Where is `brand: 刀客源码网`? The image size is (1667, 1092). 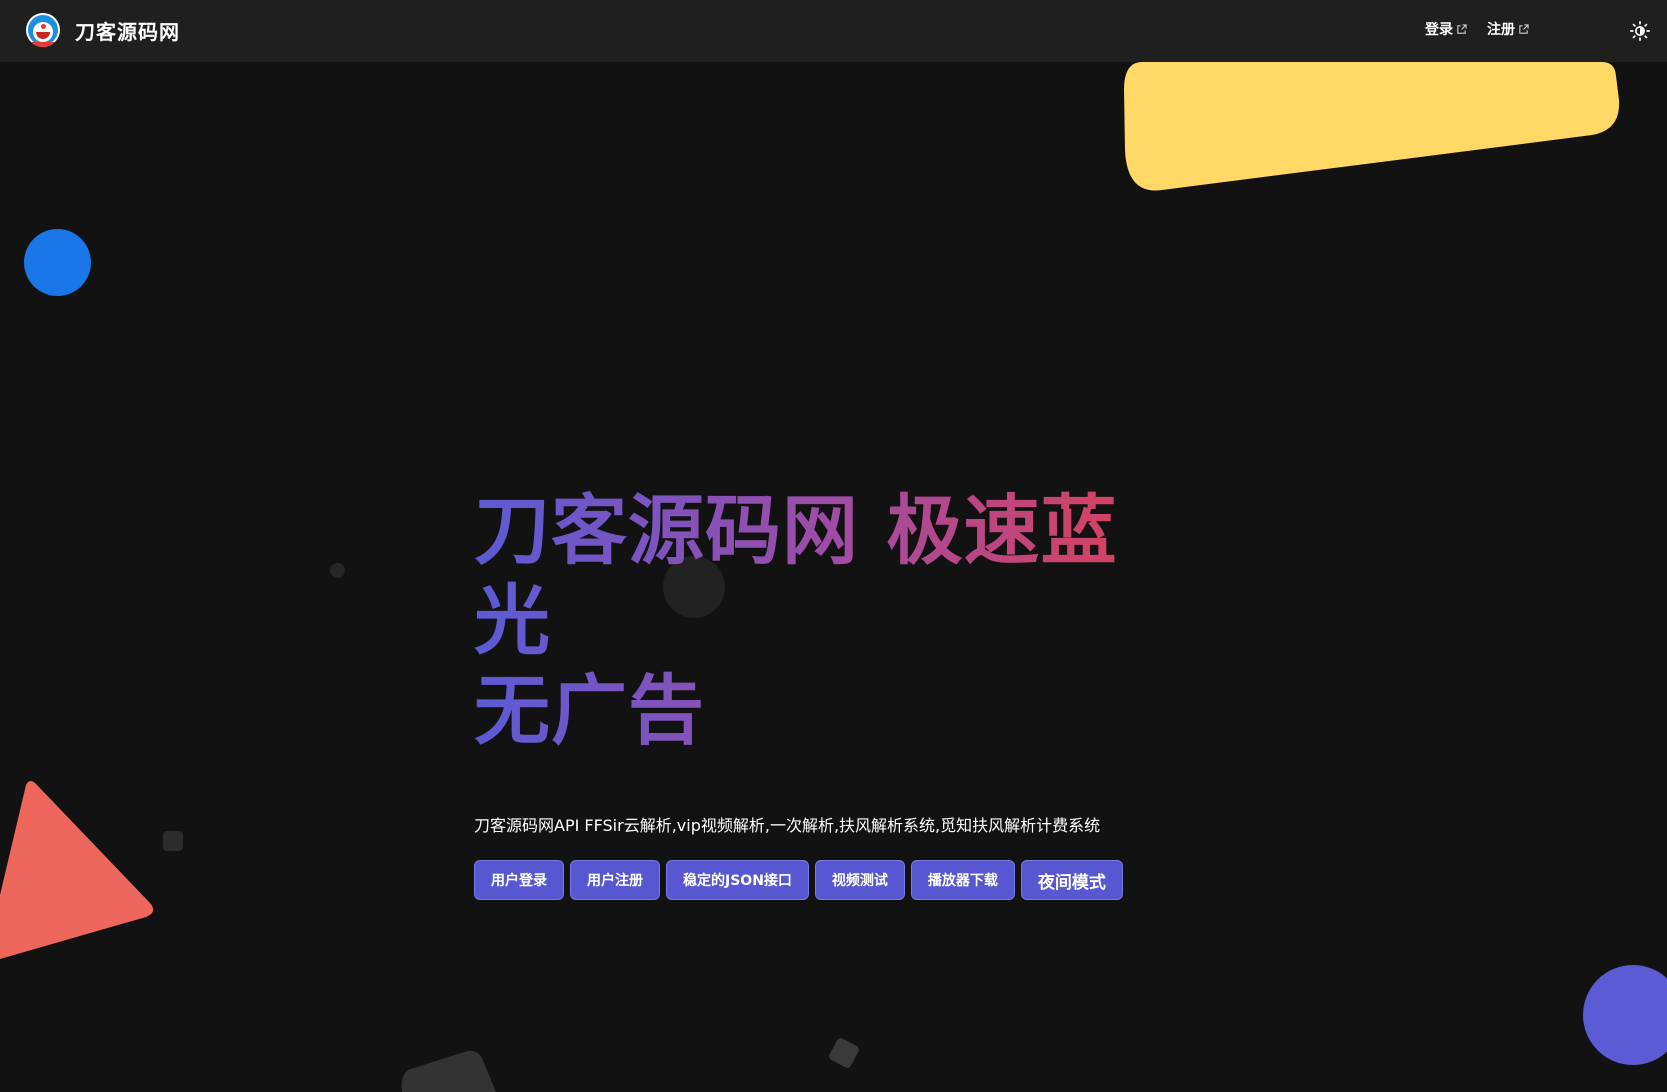 brand: 刀客源码网 is located at coordinates (103, 30).